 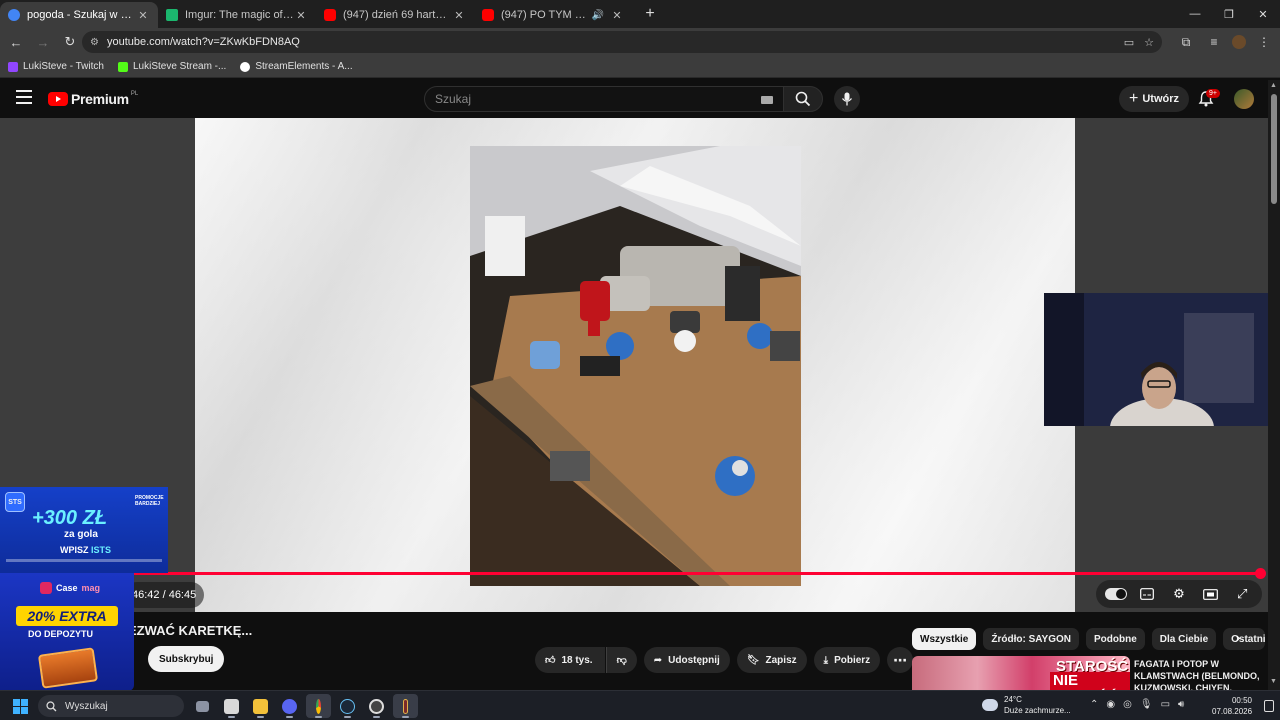 What do you see at coordinates (847, 99) in the screenshot?
I see `voice-search-button` at bounding box center [847, 99].